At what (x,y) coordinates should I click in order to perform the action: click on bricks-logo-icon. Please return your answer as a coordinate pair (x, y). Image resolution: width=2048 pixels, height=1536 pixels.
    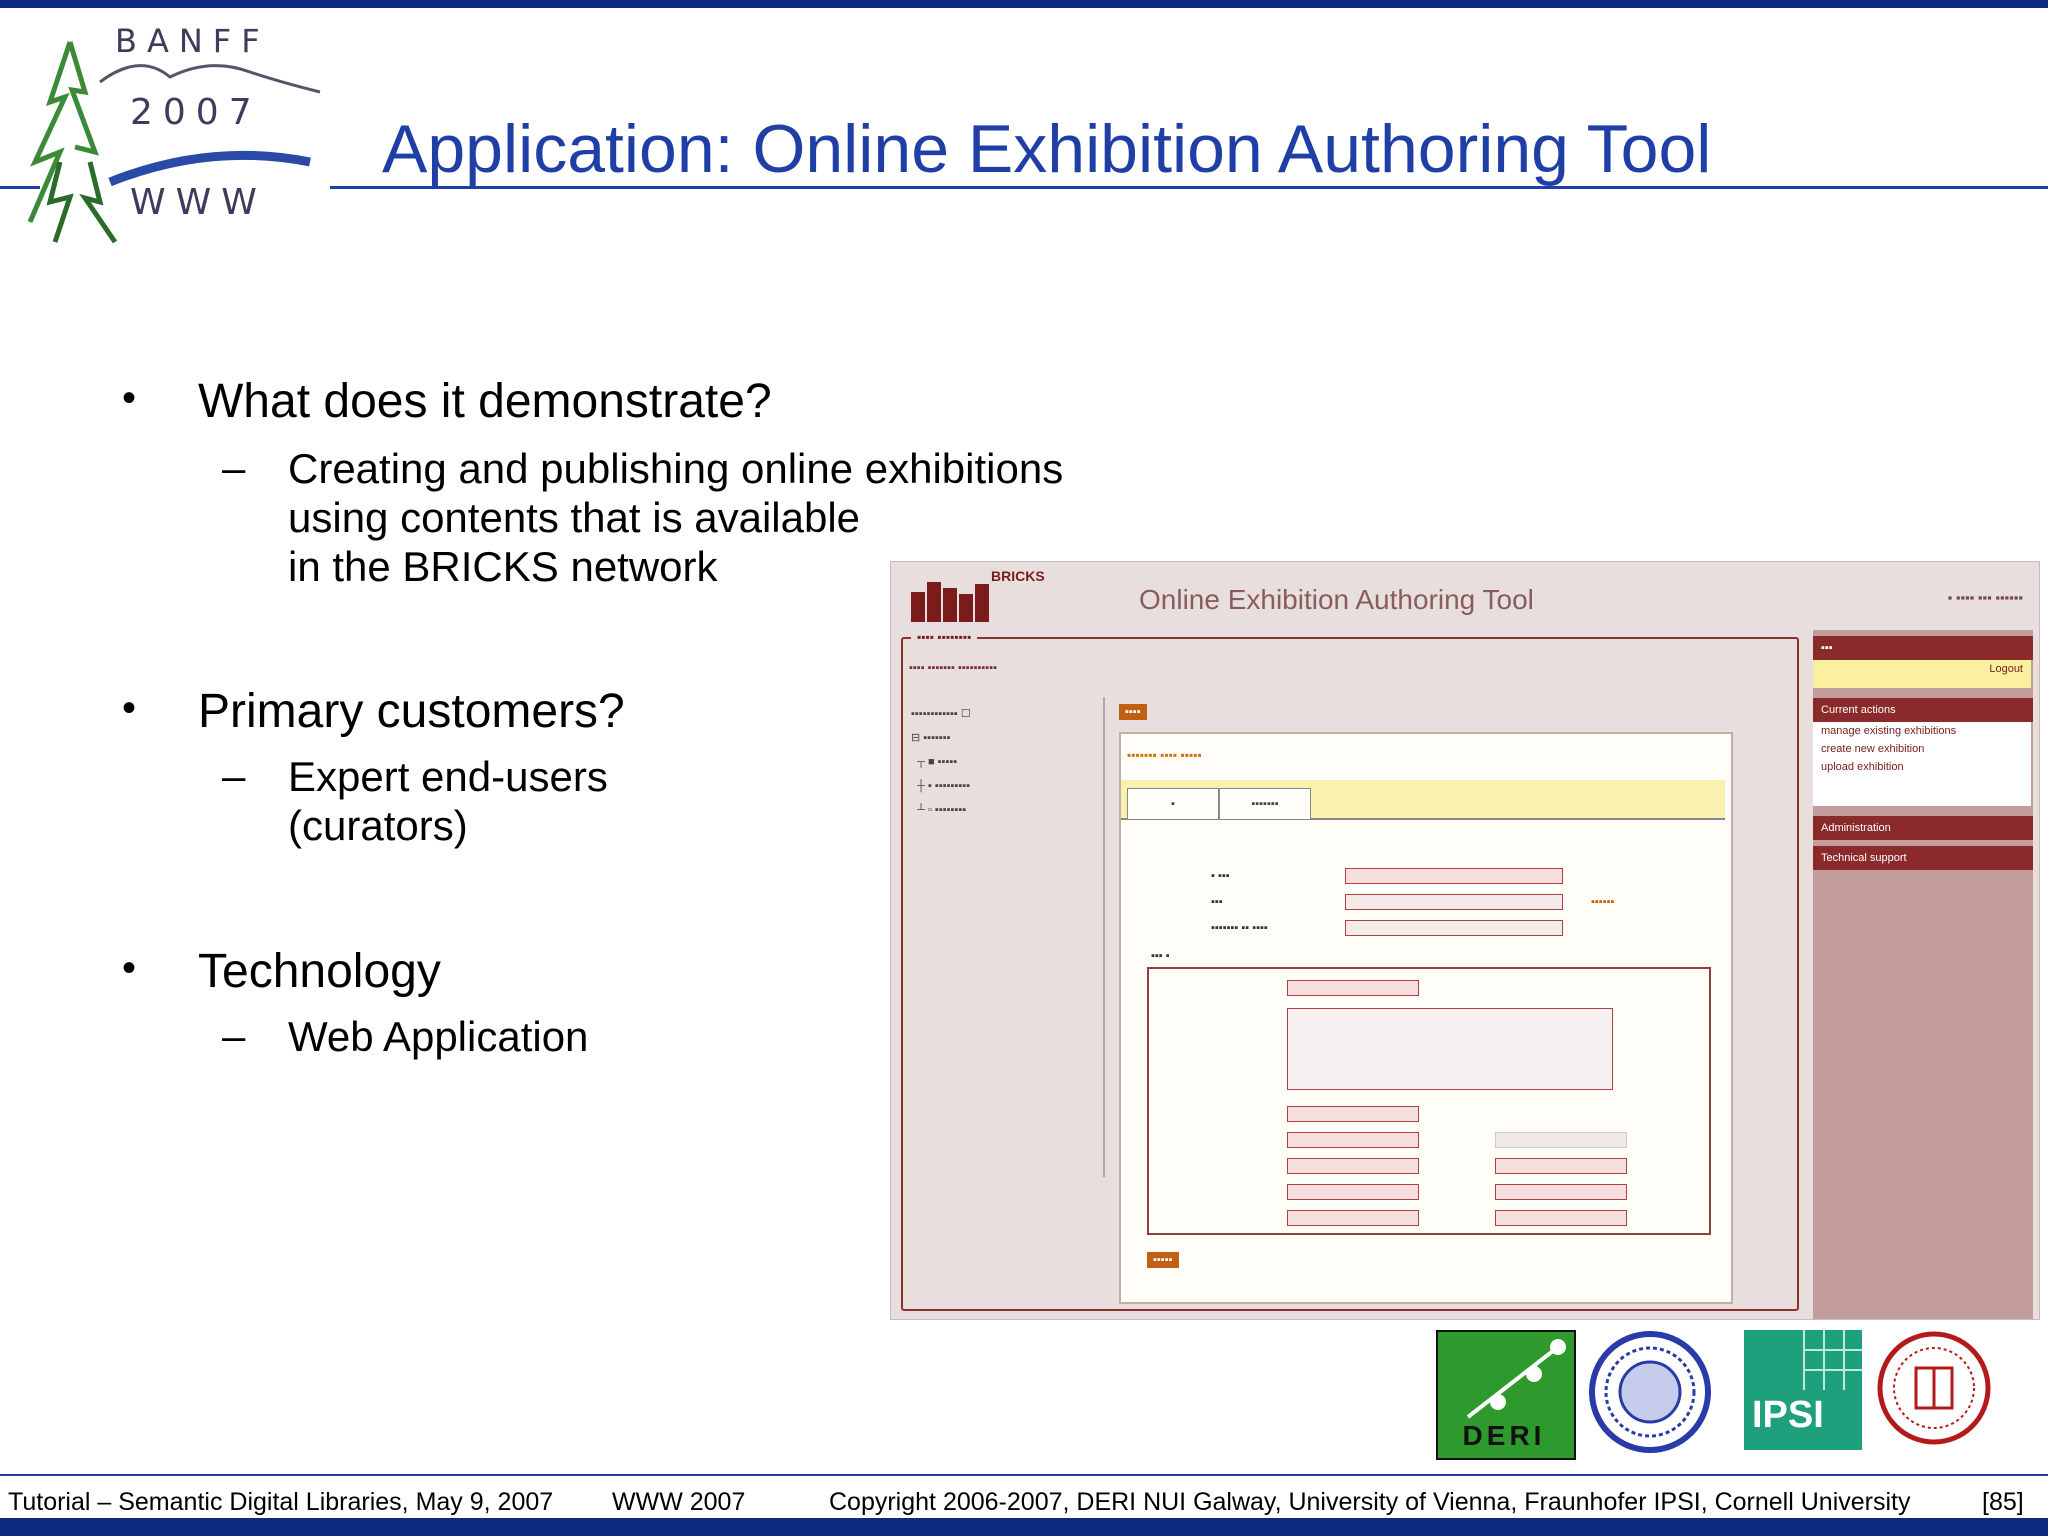
    Looking at the image, I should click on (950, 602).